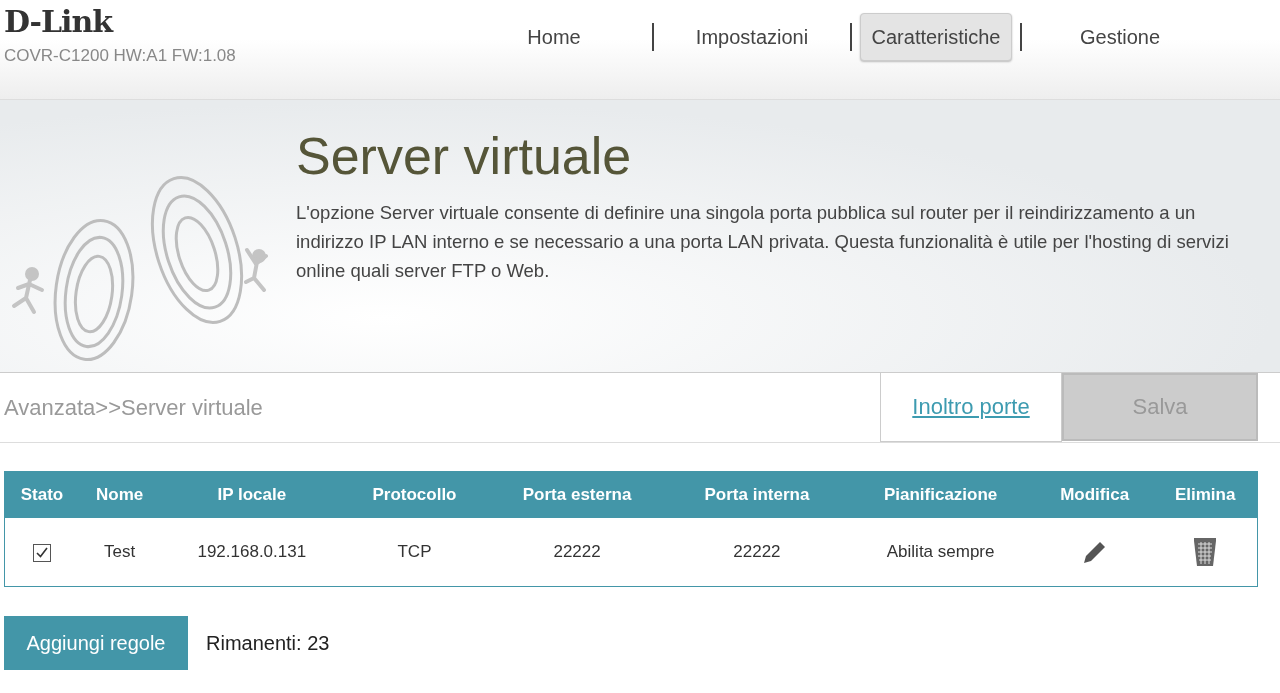 This screenshot has width=1280, height=693. What do you see at coordinates (268, 643) in the screenshot?
I see `remaining-count: Rimanenti: 23` at bounding box center [268, 643].